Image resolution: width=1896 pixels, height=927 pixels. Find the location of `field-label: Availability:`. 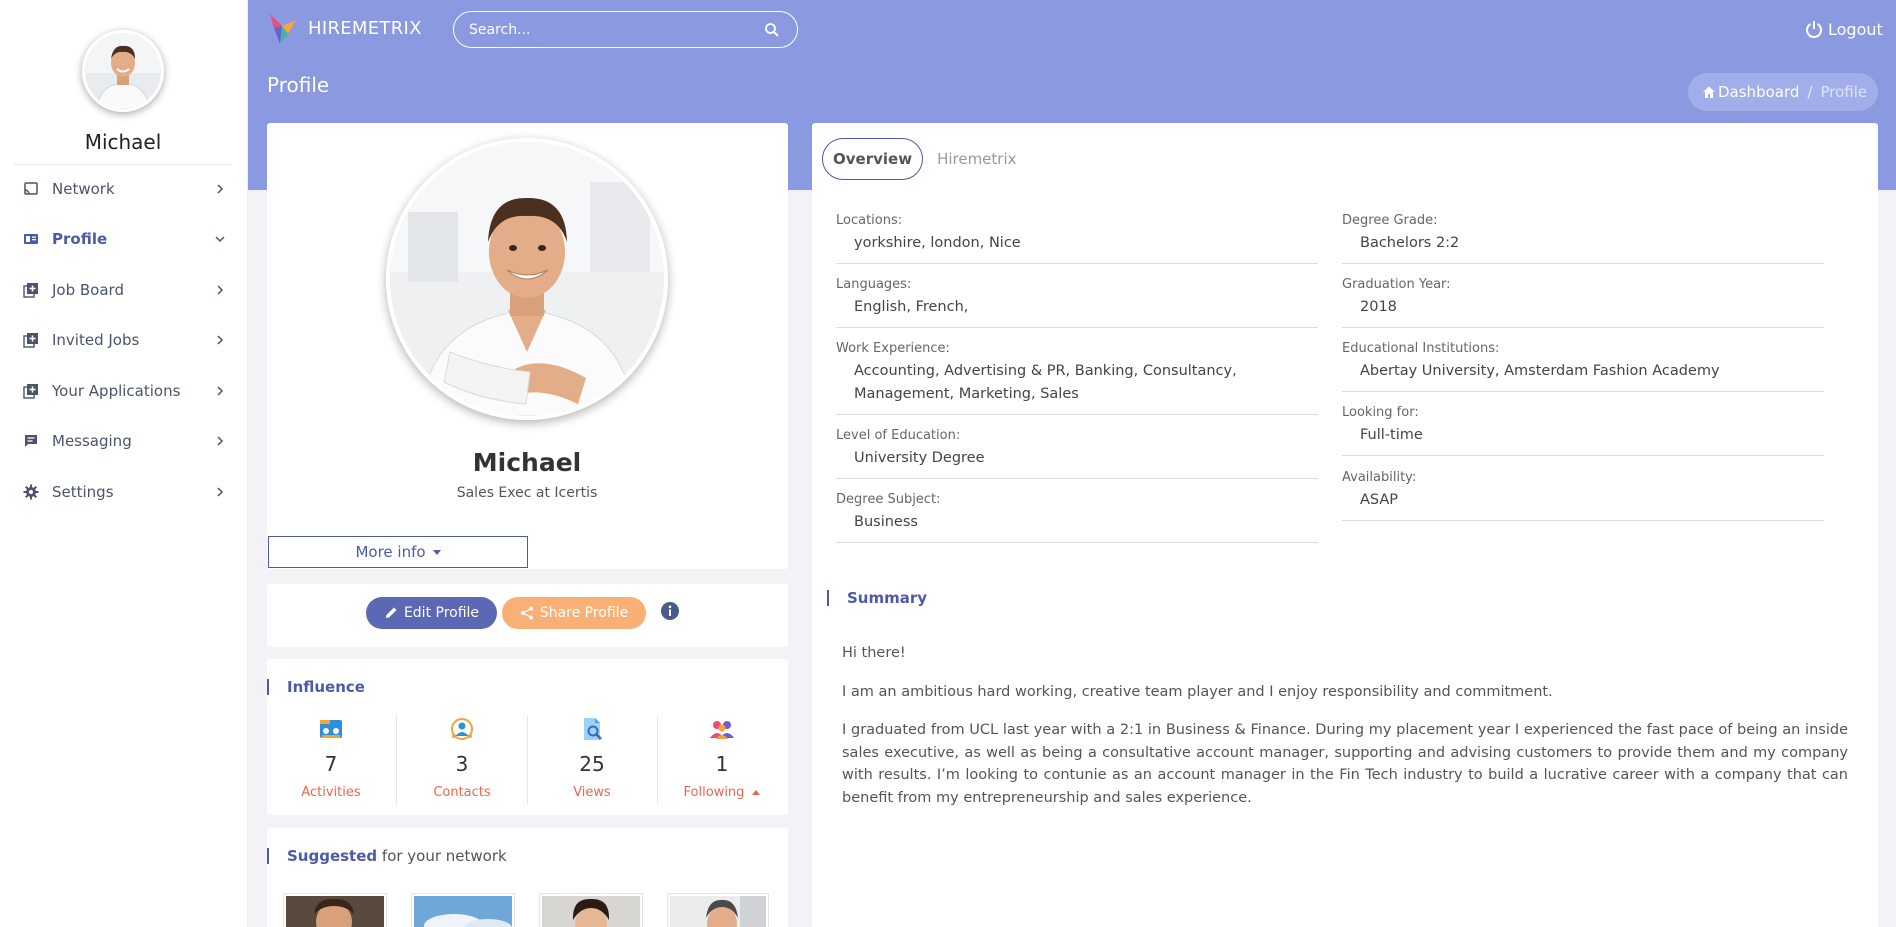

field-label: Availability: is located at coordinates (1379, 477).